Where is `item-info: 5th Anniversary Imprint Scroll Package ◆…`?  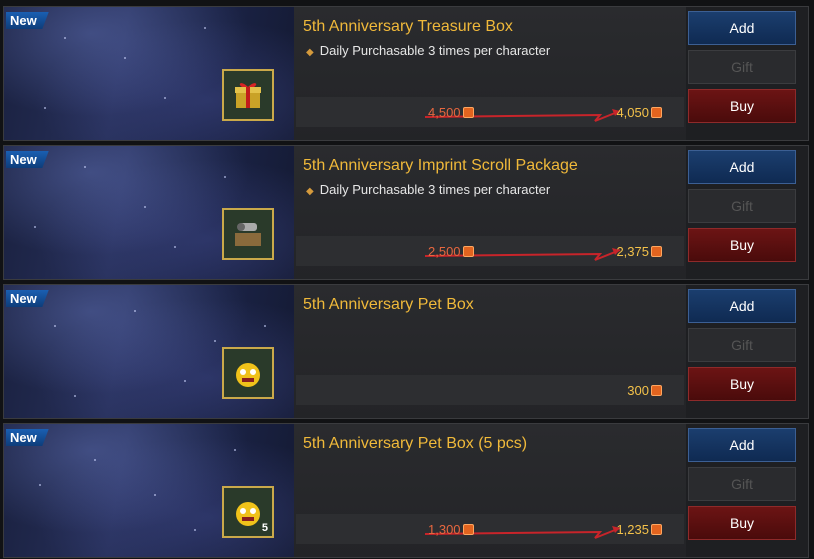
item-info: 5th Anniversary Imprint Scroll Package ◆… is located at coordinates (490, 212).